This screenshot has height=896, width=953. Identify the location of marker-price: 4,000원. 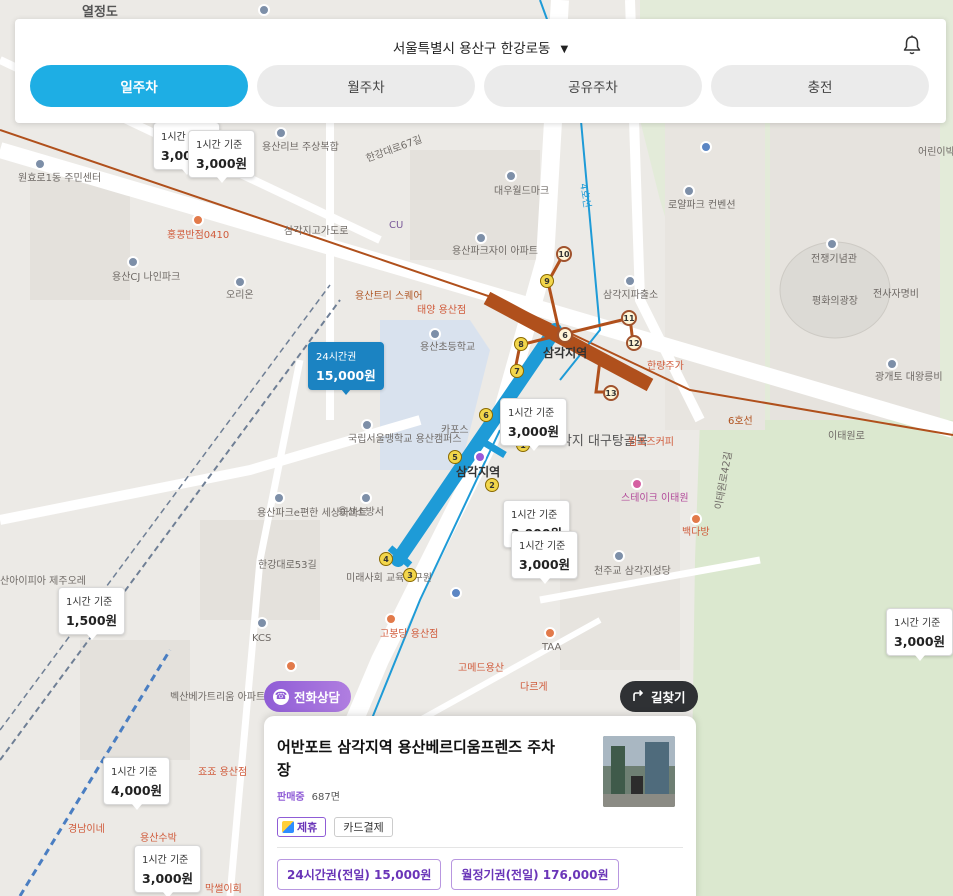
(137, 790).